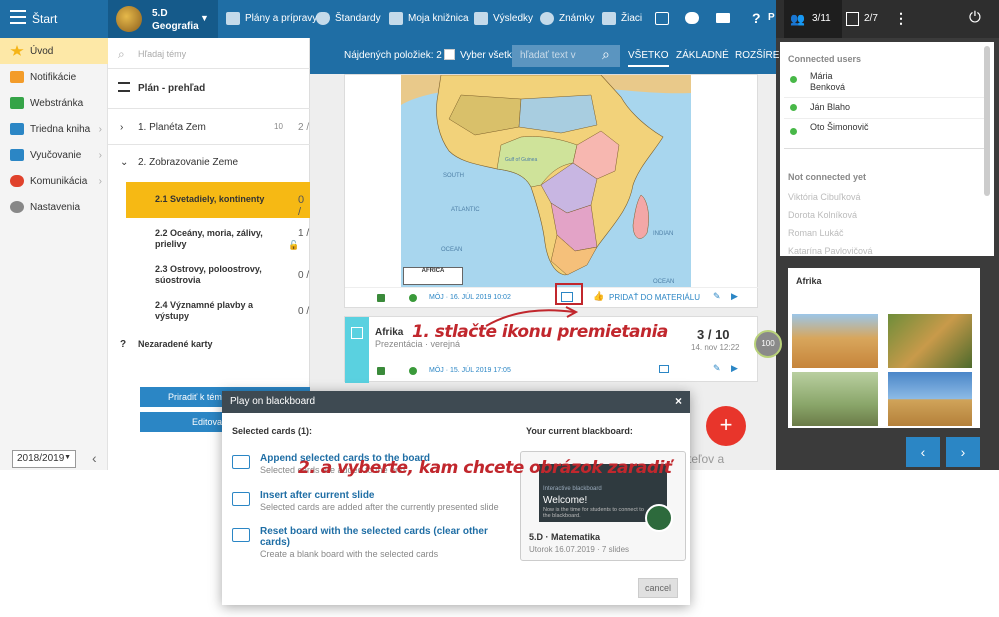 Image resolution: width=999 pixels, height=617 pixels. Describe the element at coordinates (54, 77) in the screenshot. I see `sidebar-item-notifications: Notifikácie` at that location.